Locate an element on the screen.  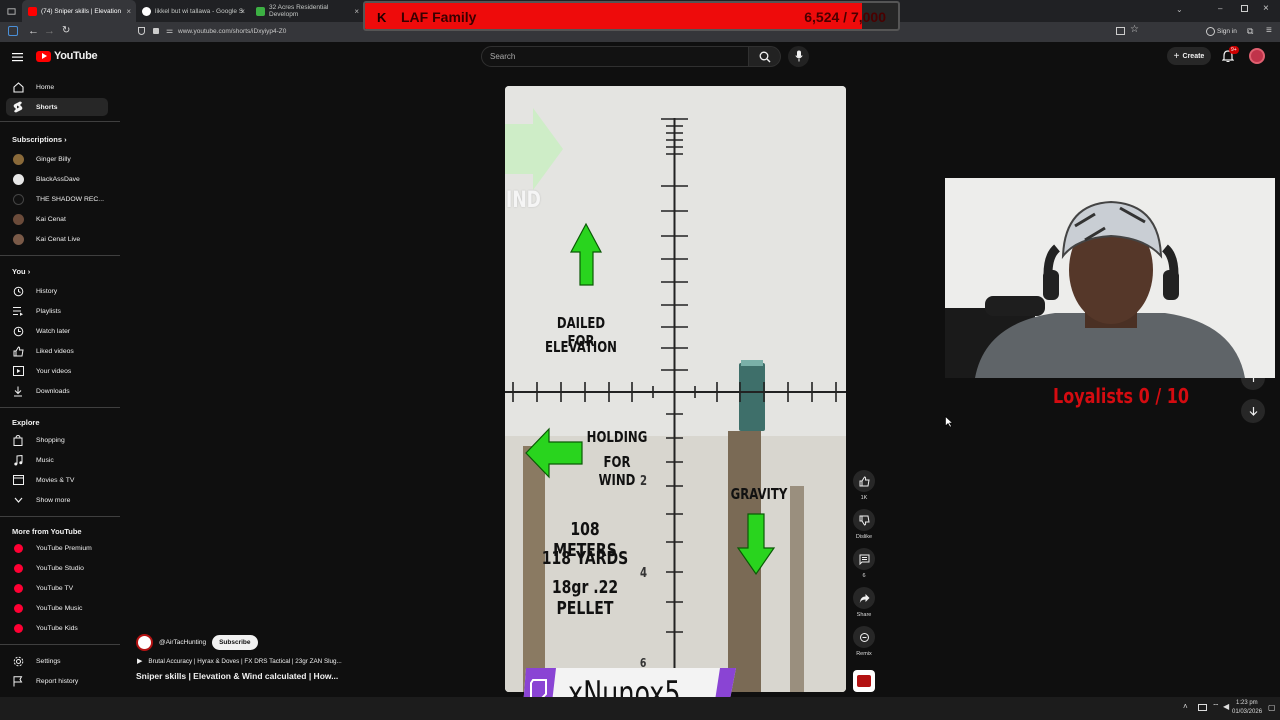
voice-search-button is located at coordinates (798, 56).